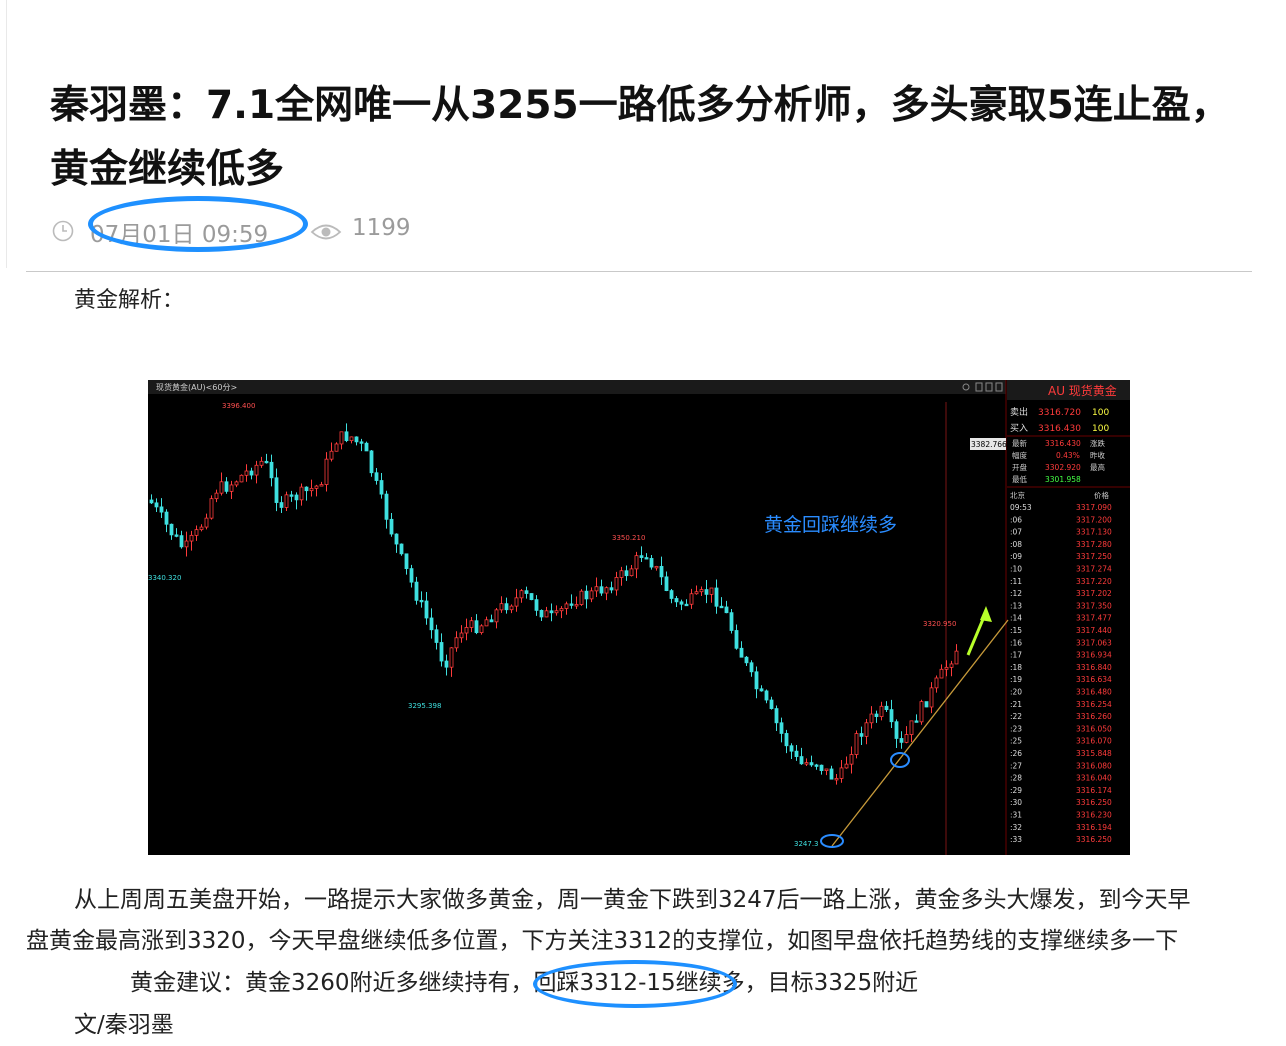  I want to click on label-last-high: 3320.950, so click(939, 624).